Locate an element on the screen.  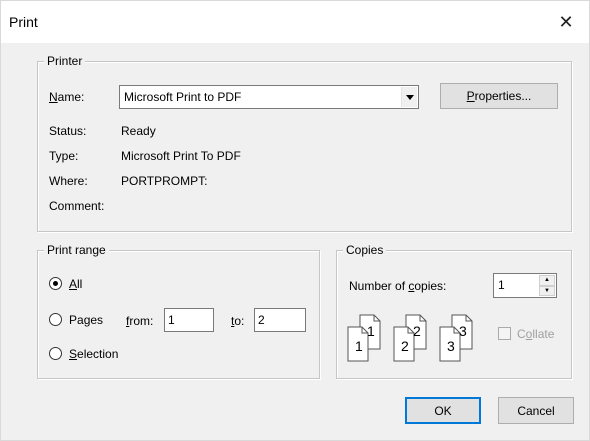
print-range-group-label: Print range is located at coordinates (76, 250).